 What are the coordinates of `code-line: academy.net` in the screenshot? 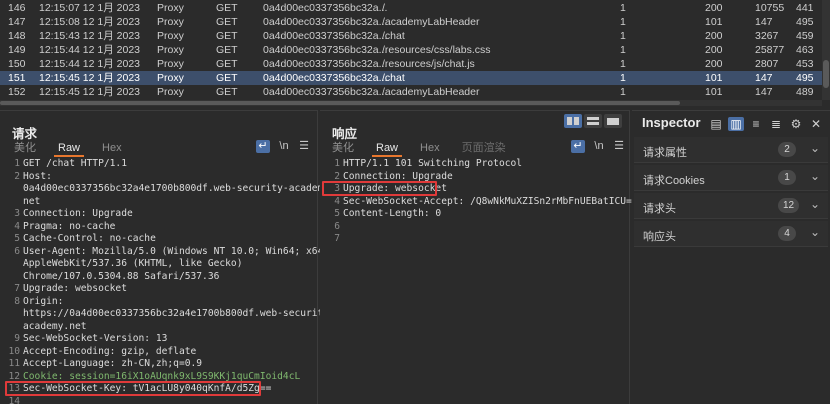 It's located at (55, 326).